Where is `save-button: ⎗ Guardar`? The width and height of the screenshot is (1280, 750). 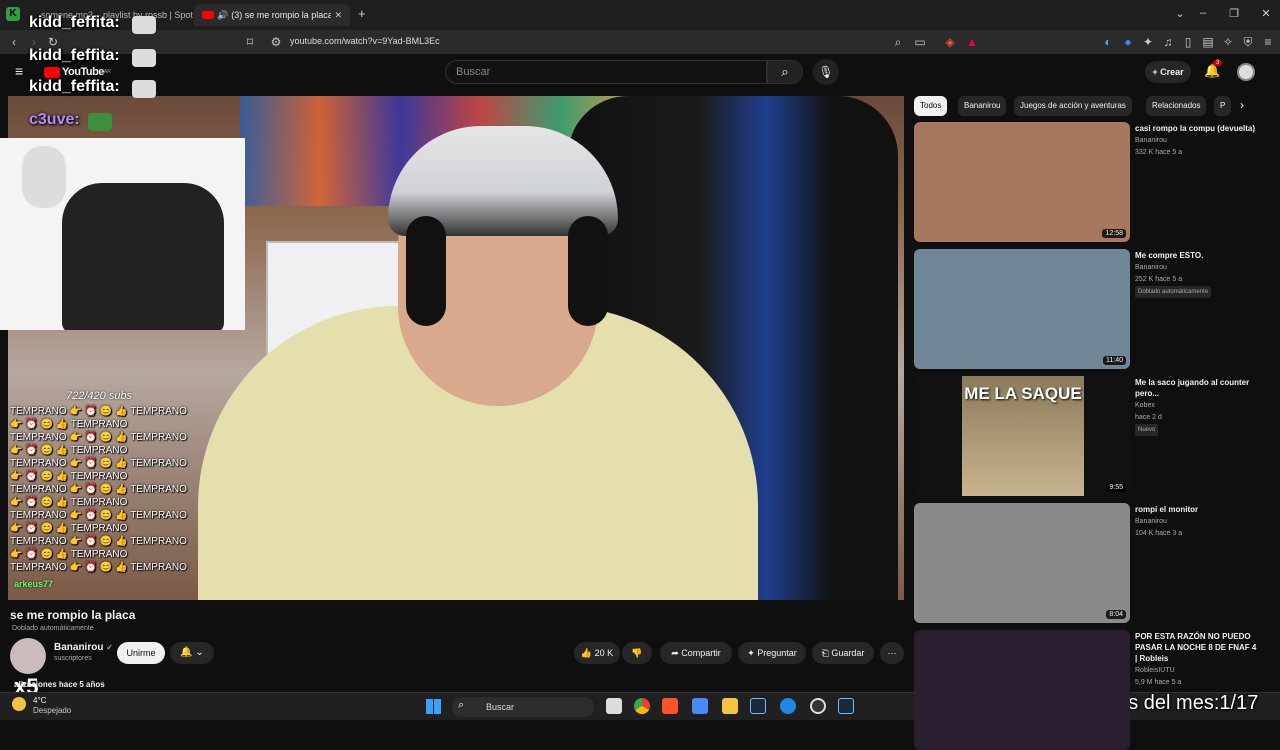 save-button: ⎗ Guardar is located at coordinates (843, 653).